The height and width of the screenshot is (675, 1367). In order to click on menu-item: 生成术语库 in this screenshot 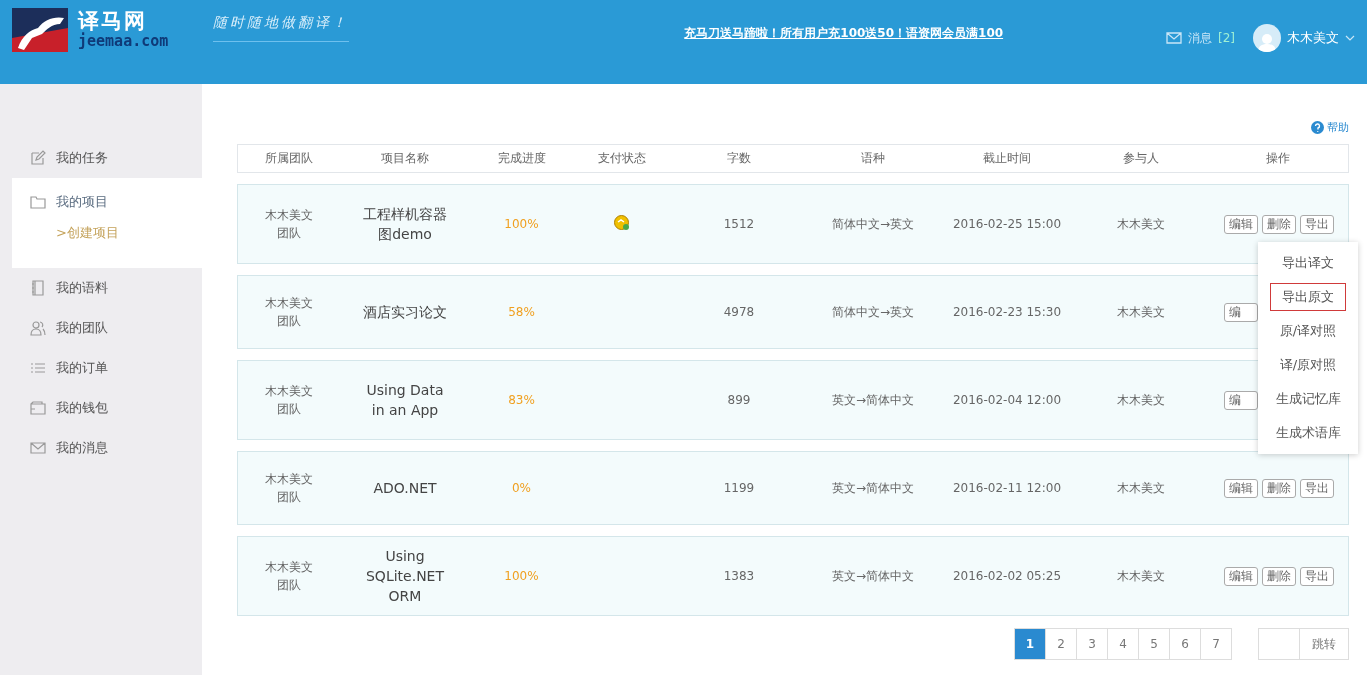, I will do `click(1308, 432)`.